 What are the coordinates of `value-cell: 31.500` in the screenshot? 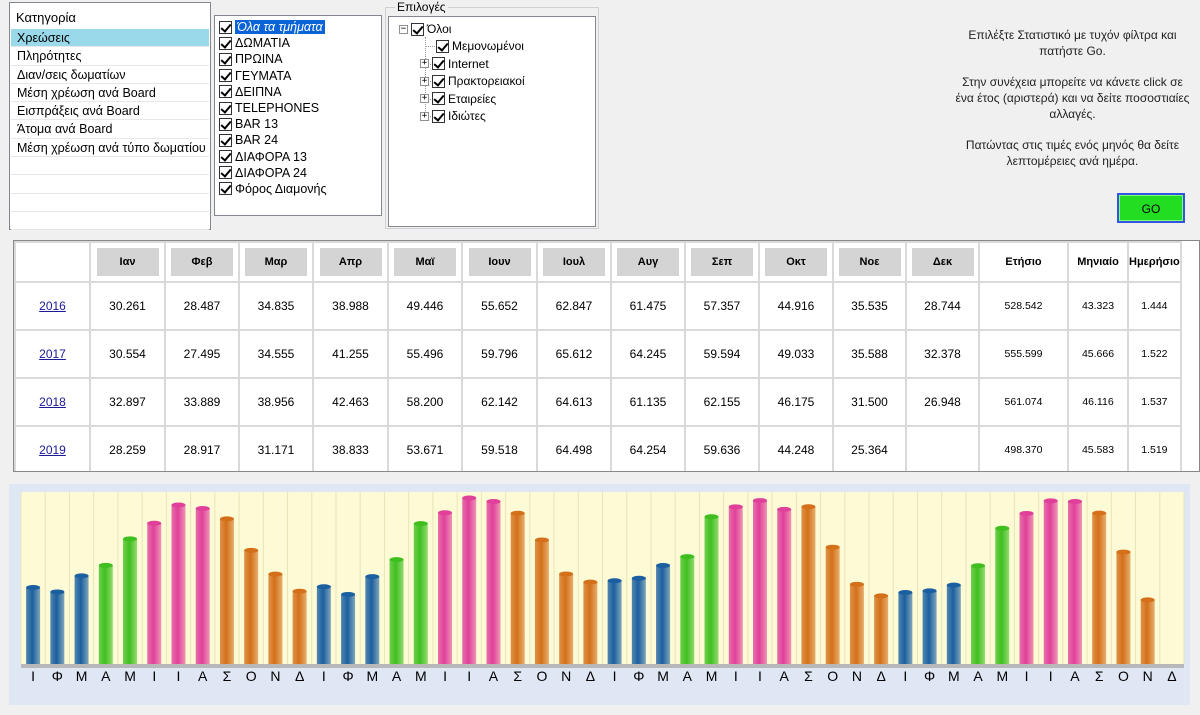 It's located at (869, 402).